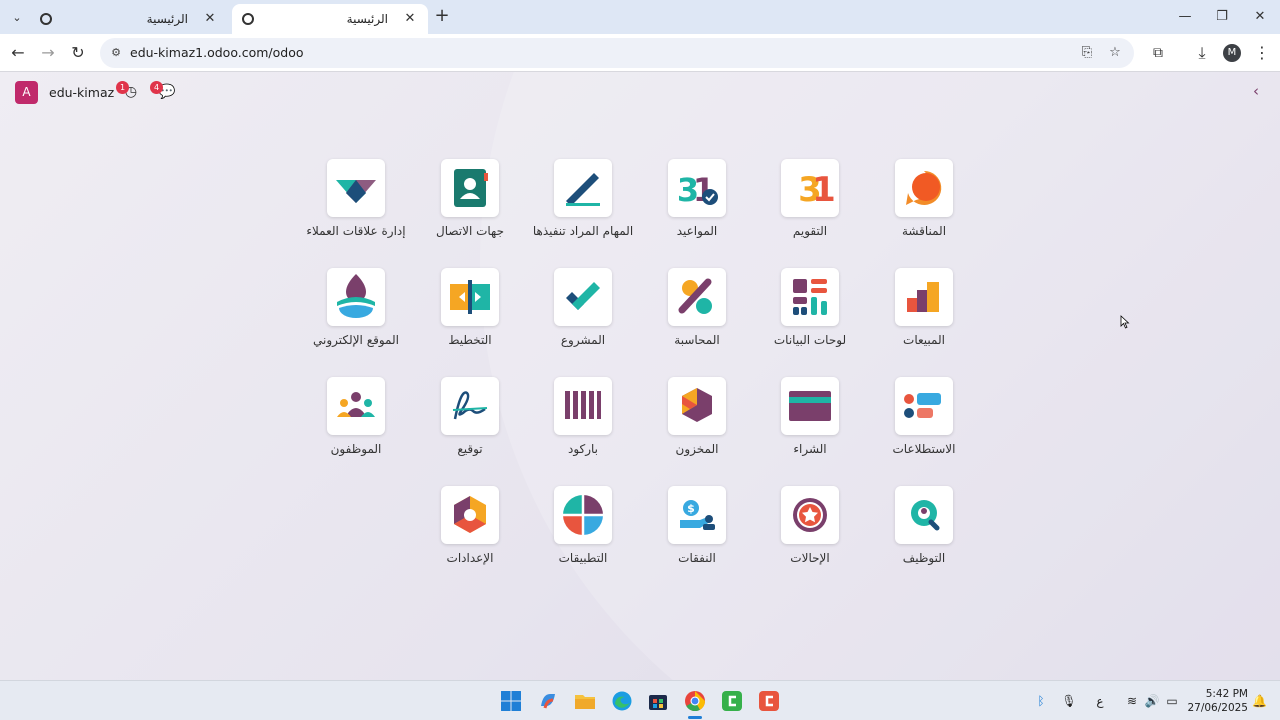  What do you see at coordinates (330, 19) in the screenshot?
I see `browser-tab-active: الرئيسية ✕` at bounding box center [330, 19].